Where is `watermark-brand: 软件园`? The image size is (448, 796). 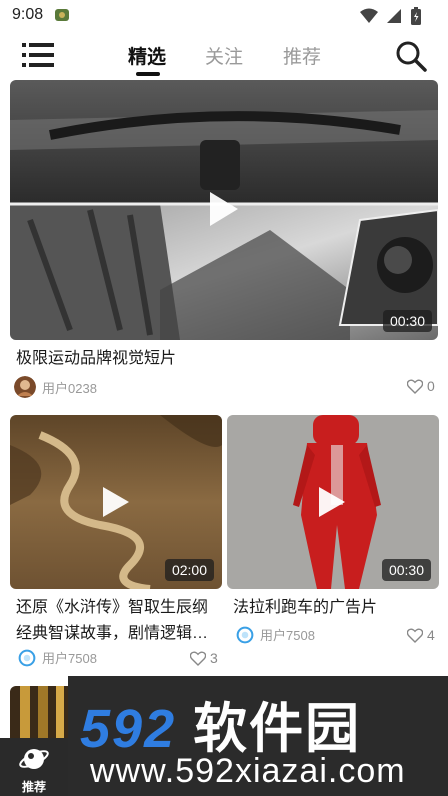 watermark-brand: 软件园 is located at coordinates (277, 729).